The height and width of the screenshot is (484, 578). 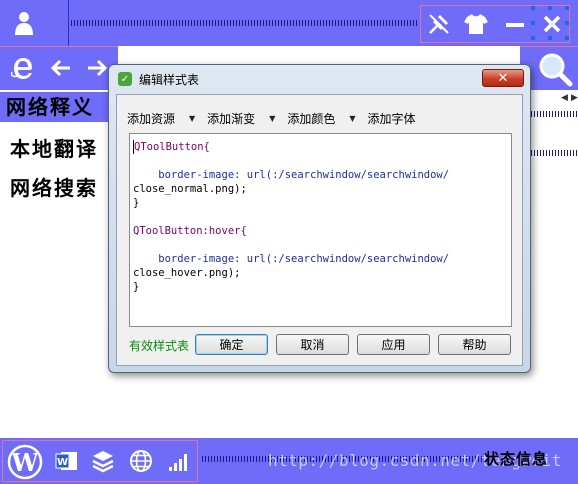 I want to click on editor-line: QToolButton{, so click(x=322, y=147).